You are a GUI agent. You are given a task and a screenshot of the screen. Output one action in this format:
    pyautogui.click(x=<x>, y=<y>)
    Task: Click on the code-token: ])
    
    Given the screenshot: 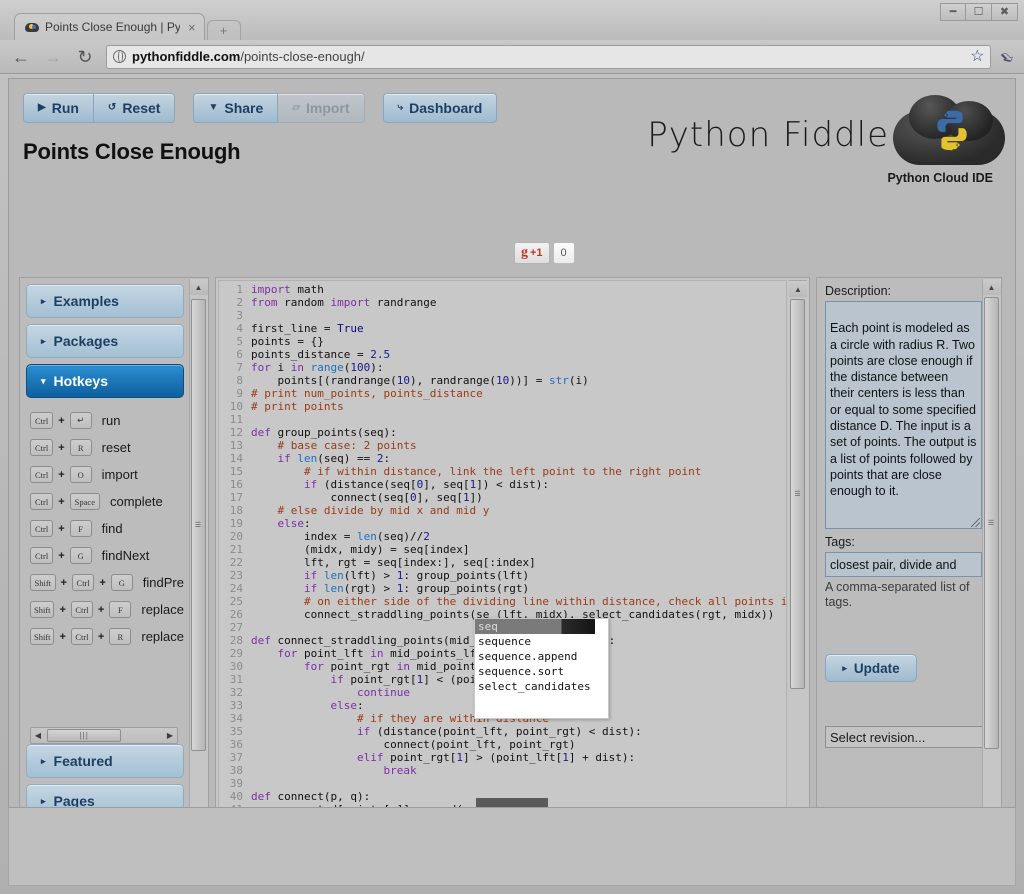 What is the action you would take?
    pyautogui.click(x=476, y=497)
    